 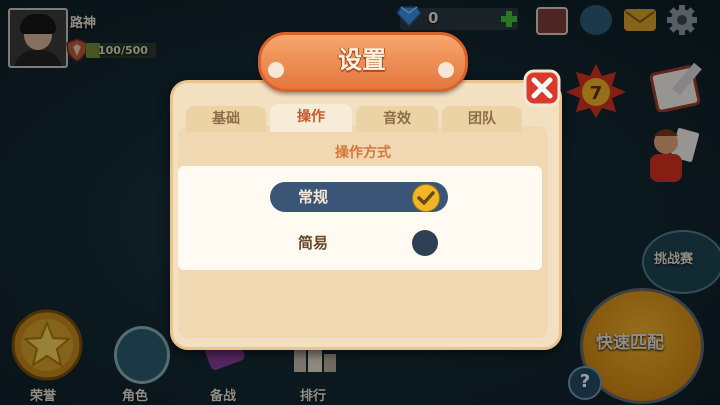 I want to click on treasure-chest-icon, so click(x=552, y=21).